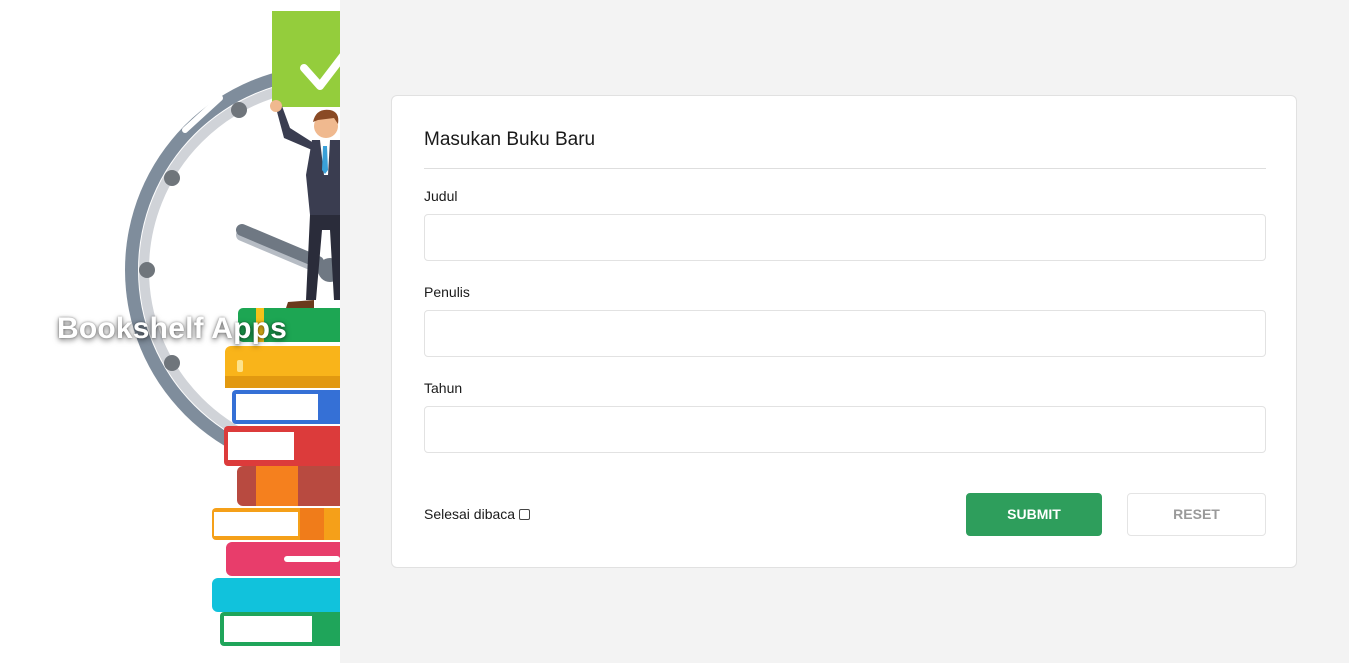  I want to click on submit-button: SUBMIT, so click(1034, 514).